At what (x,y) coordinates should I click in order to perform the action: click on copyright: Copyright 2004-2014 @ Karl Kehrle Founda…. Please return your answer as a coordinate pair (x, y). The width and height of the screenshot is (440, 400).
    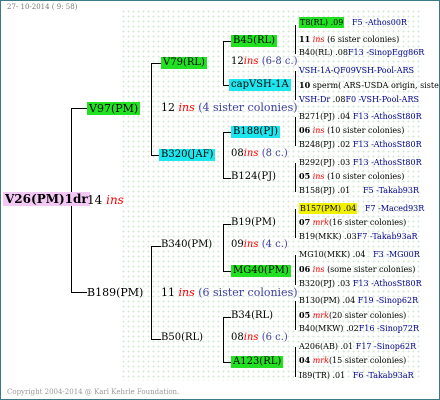
    Looking at the image, I should click on (93, 392).